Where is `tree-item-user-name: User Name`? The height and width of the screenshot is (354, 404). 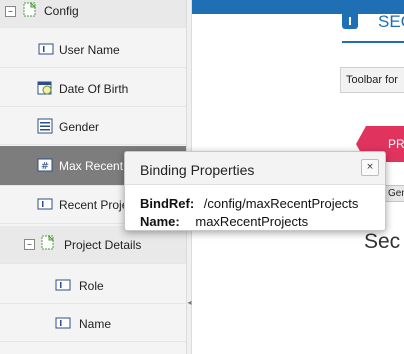 tree-item-user-name: User Name is located at coordinates (93, 49).